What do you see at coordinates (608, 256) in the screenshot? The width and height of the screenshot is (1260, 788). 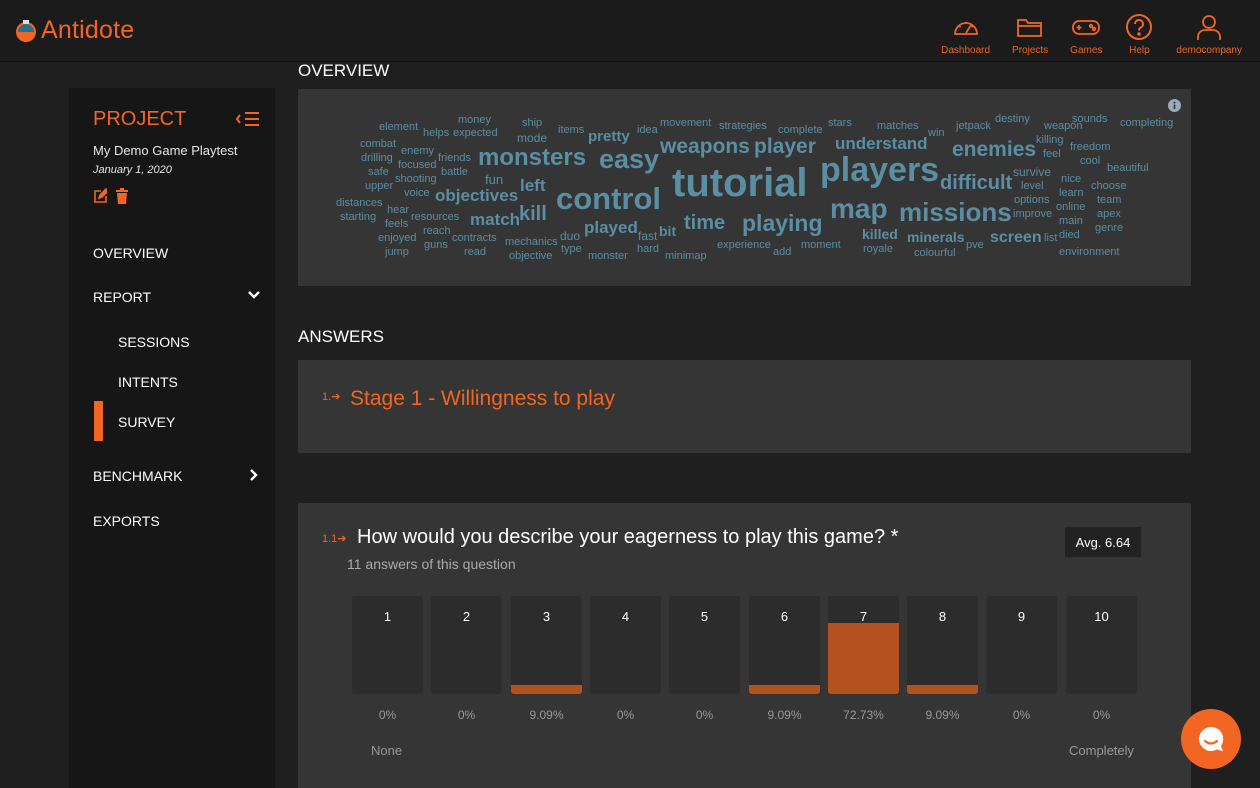 I see `cloud-word: monster` at bounding box center [608, 256].